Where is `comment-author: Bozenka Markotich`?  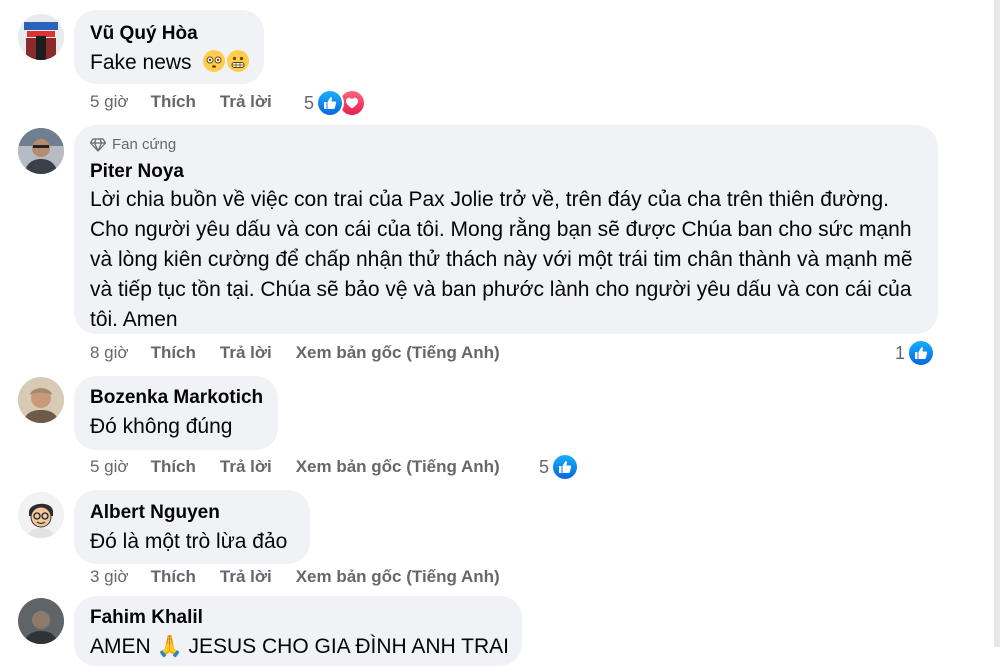
comment-author: Bozenka Markotich is located at coordinates (184, 393).